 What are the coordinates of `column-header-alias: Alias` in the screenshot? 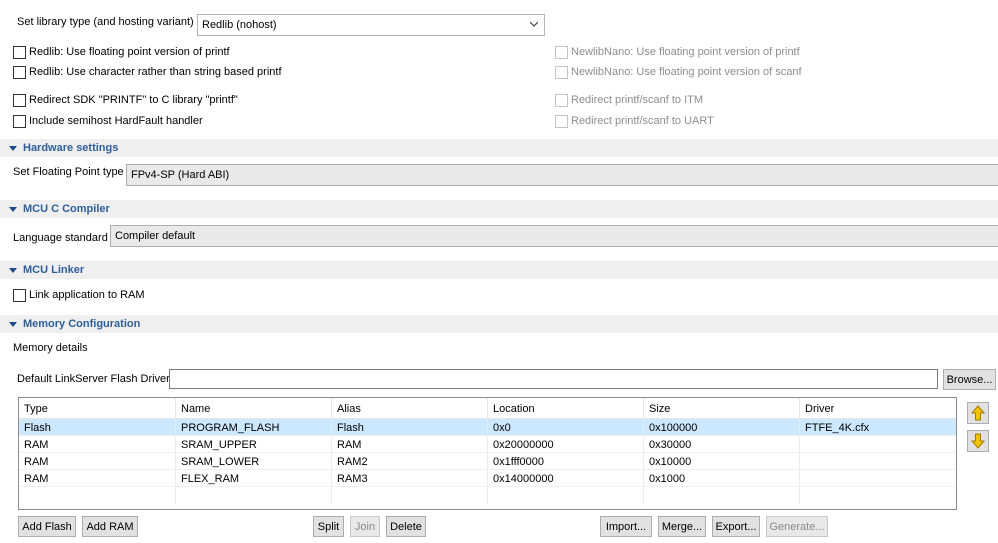 It's located at (410, 408).